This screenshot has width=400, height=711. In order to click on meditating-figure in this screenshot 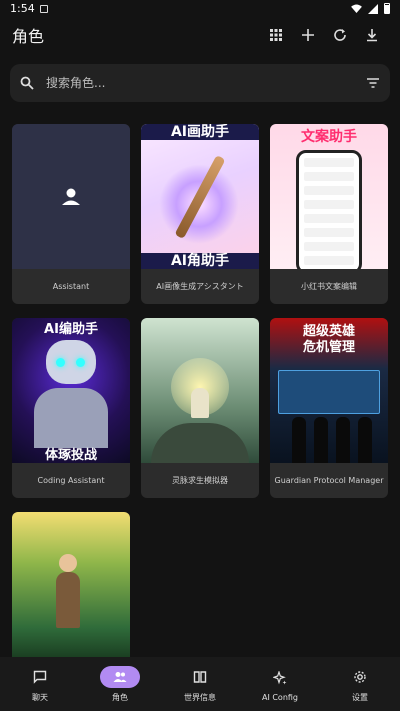, I will do `click(200, 403)`.